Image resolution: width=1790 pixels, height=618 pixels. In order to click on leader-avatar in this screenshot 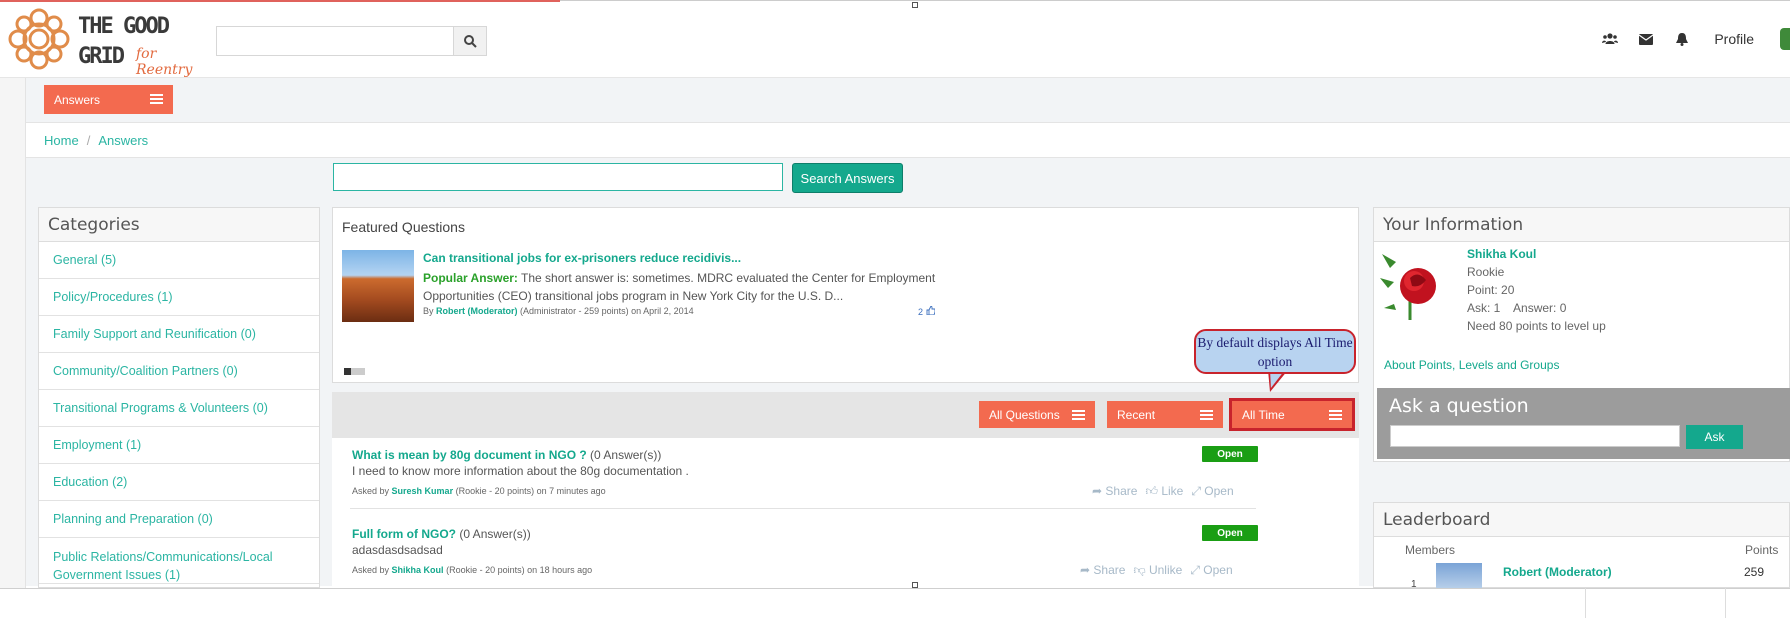, I will do `click(1459, 576)`.